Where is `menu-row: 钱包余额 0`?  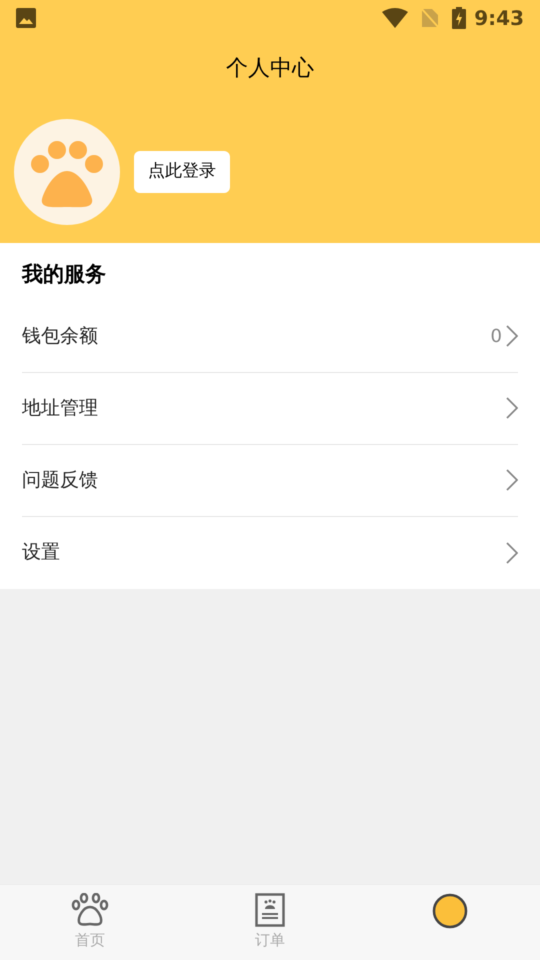 menu-row: 钱包余额 0 is located at coordinates (270, 336).